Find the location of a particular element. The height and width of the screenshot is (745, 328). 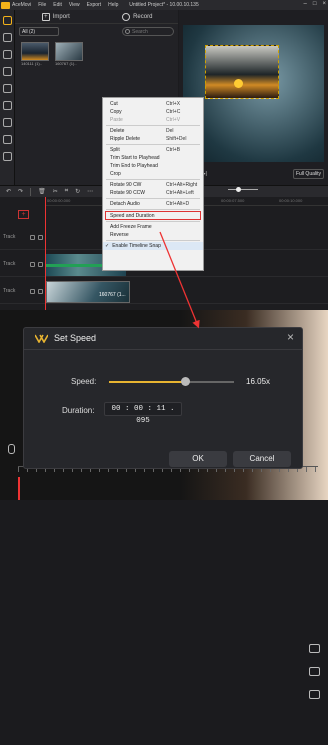

media-item-name: 160767 (1).. is located at coordinates (66, 63).